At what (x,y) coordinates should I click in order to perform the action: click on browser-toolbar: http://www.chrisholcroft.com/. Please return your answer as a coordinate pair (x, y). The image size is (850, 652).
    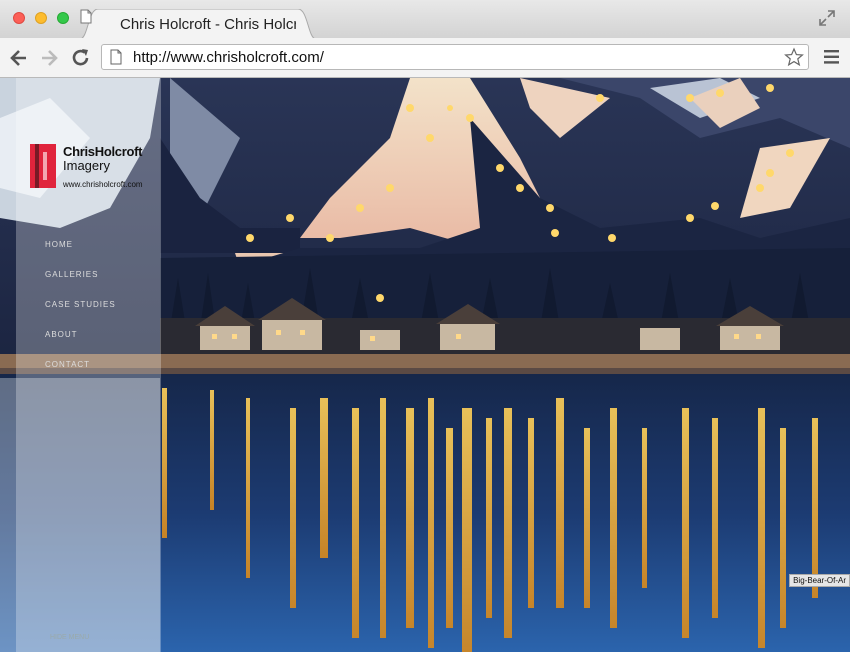
    Looking at the image, I should click on (425, 58).